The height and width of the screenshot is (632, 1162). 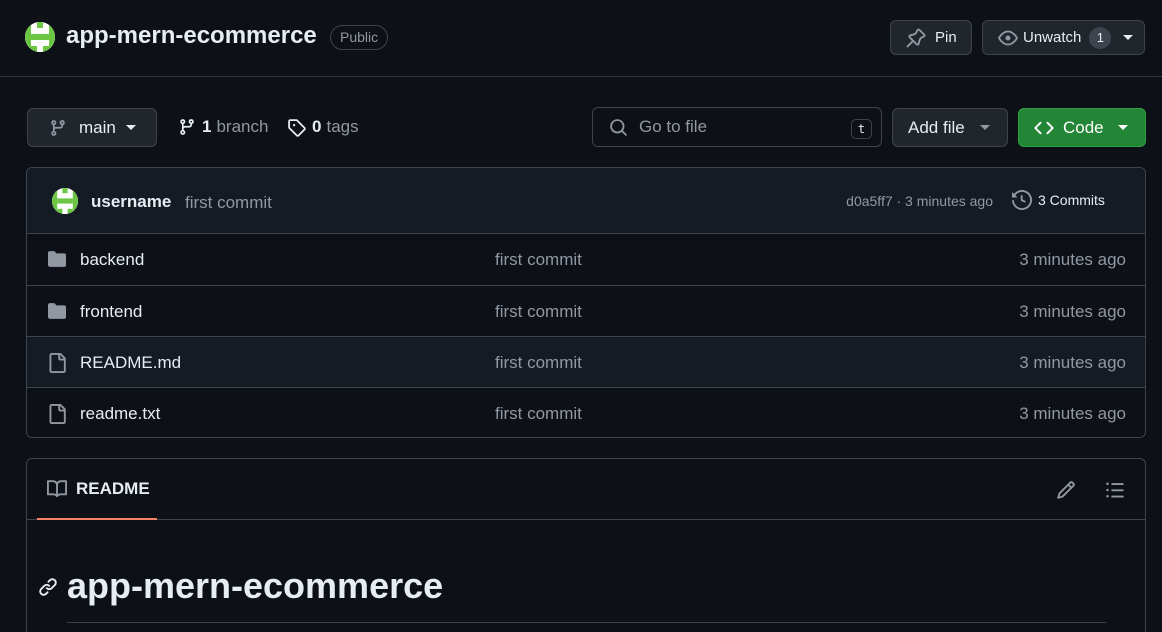 I want to click on committer-avatar, so click(x=65, y=201).